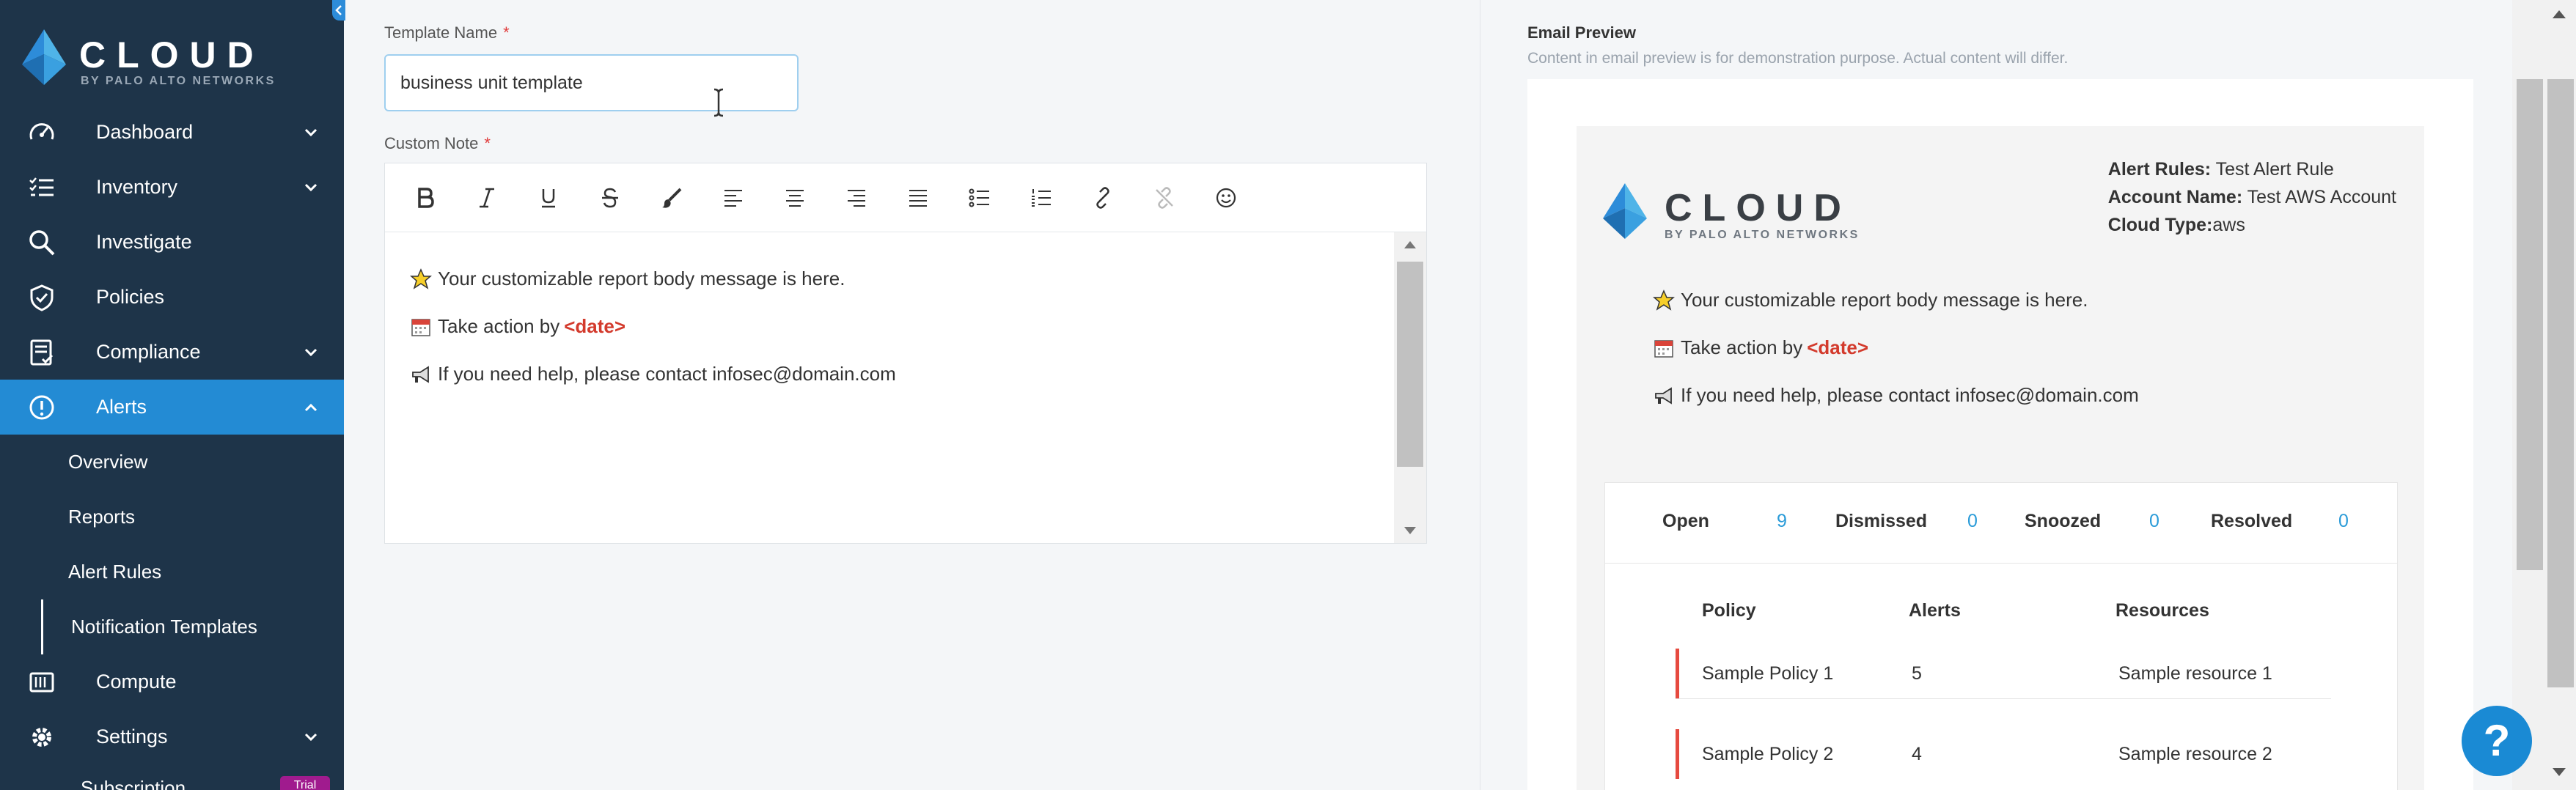  I want to click on emoji-button, so click(1226, 198).